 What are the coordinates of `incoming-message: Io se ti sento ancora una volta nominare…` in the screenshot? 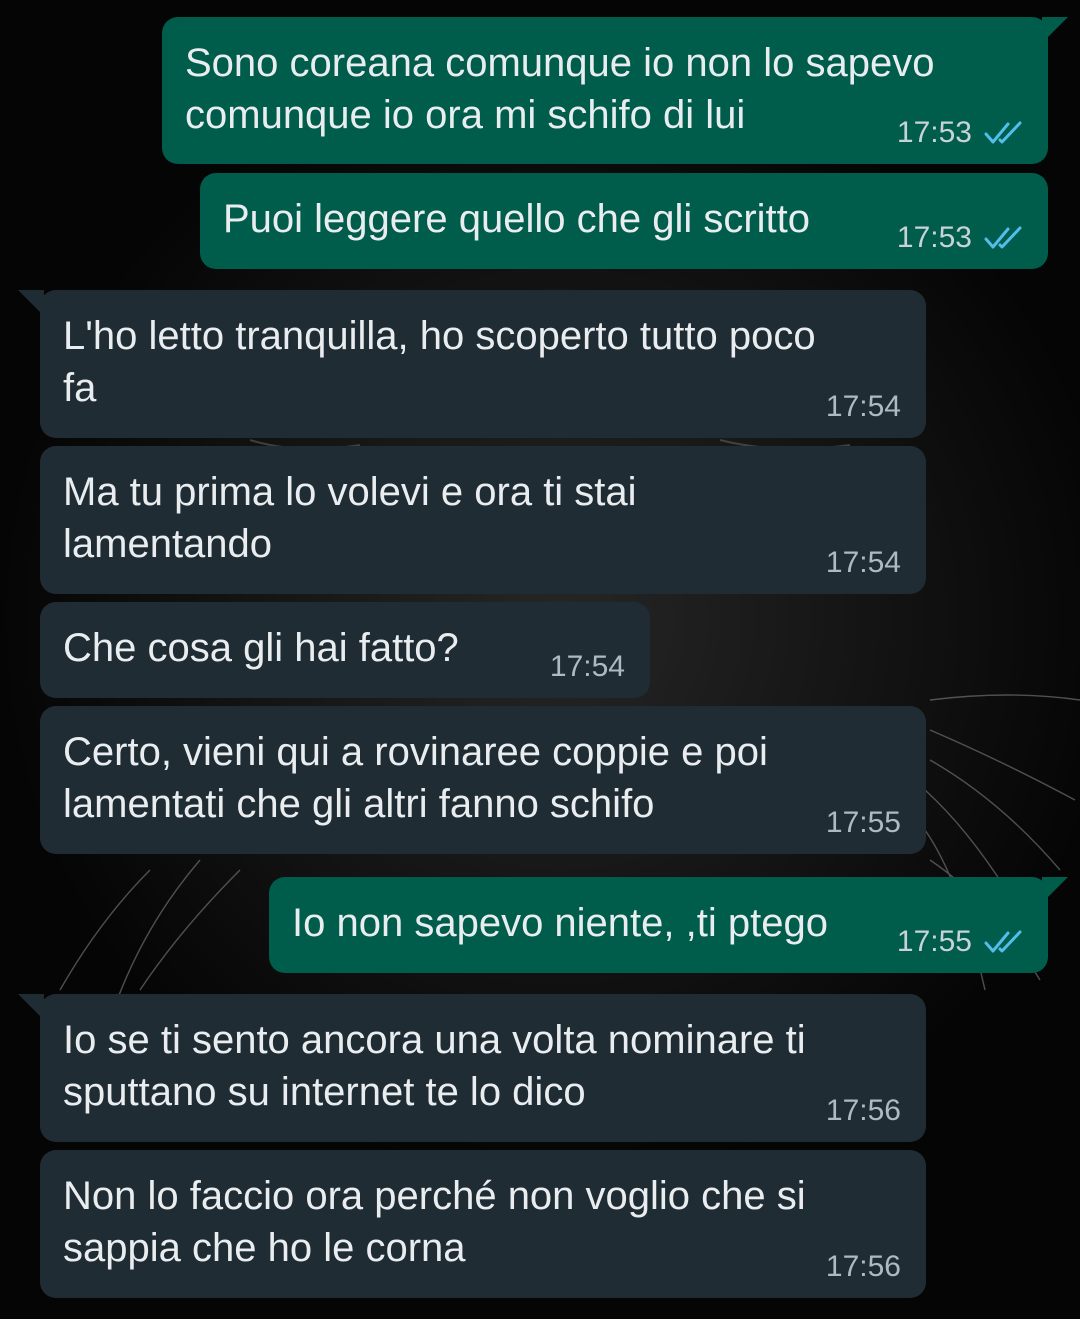 It's located at (483, 1068).